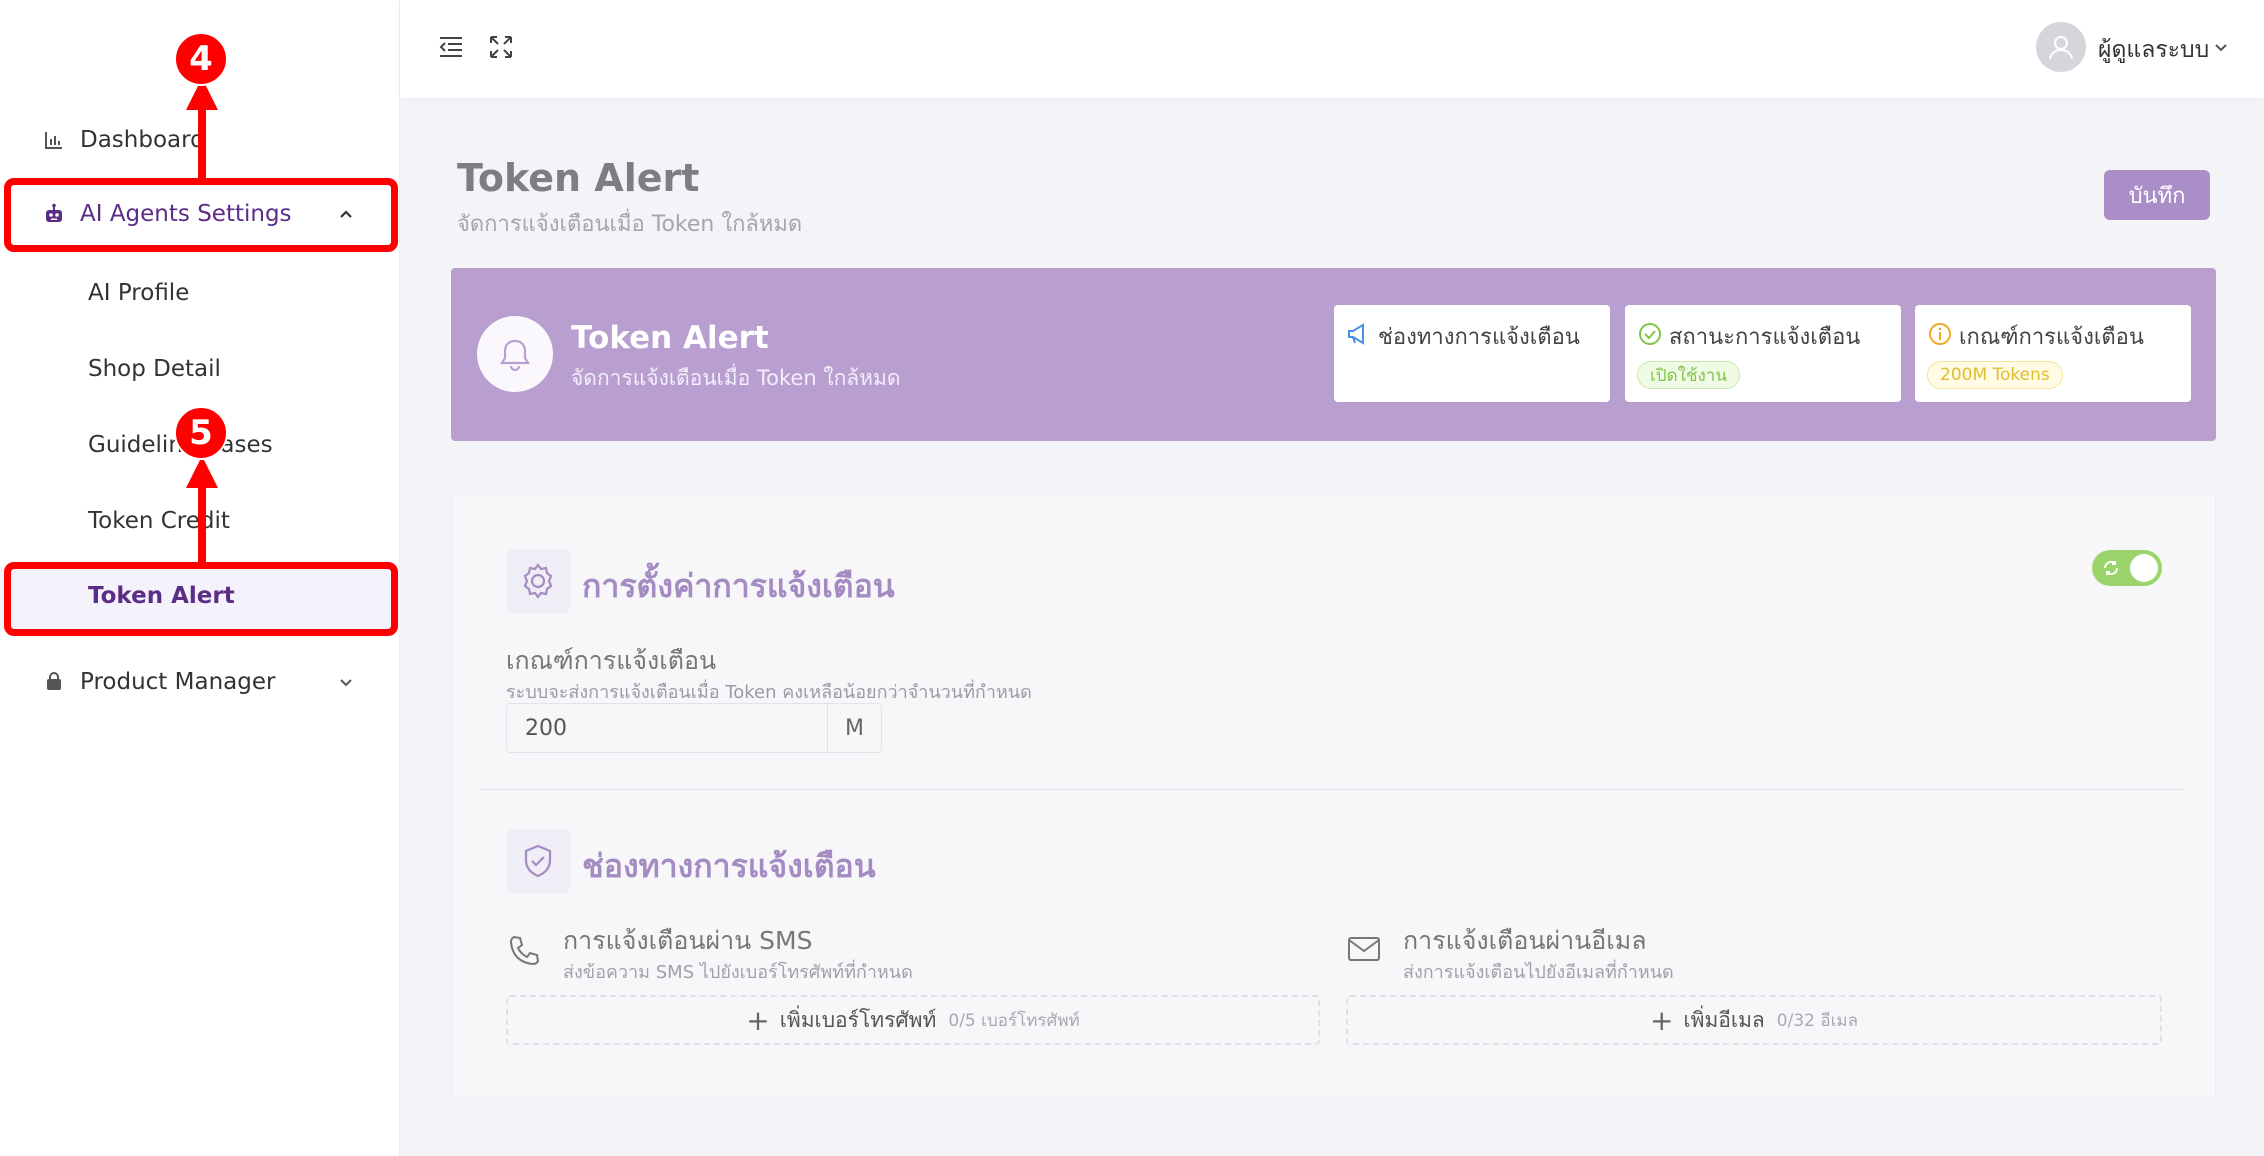 Image resolution: width=2264 pixels, height=1156 pixels. What do you see at coordinates (201, 215) in the screenshot?
I see `highlight-box-ai-agents-settings` at bounding box center [201, 215].